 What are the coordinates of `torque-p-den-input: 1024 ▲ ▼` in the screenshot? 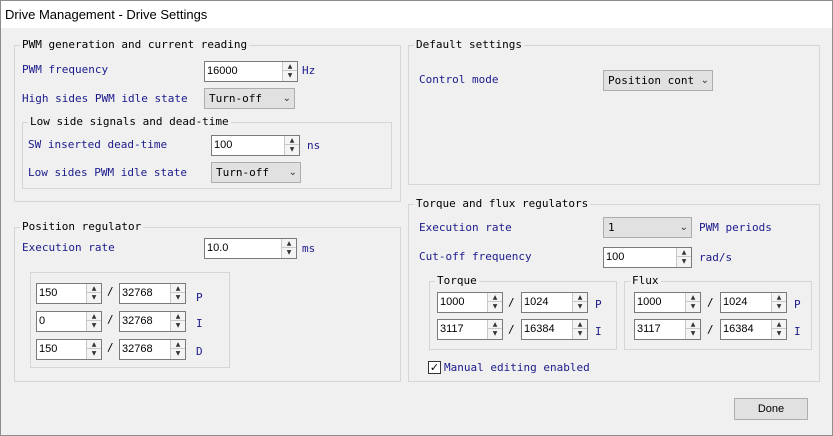 It's located at (554, 302).